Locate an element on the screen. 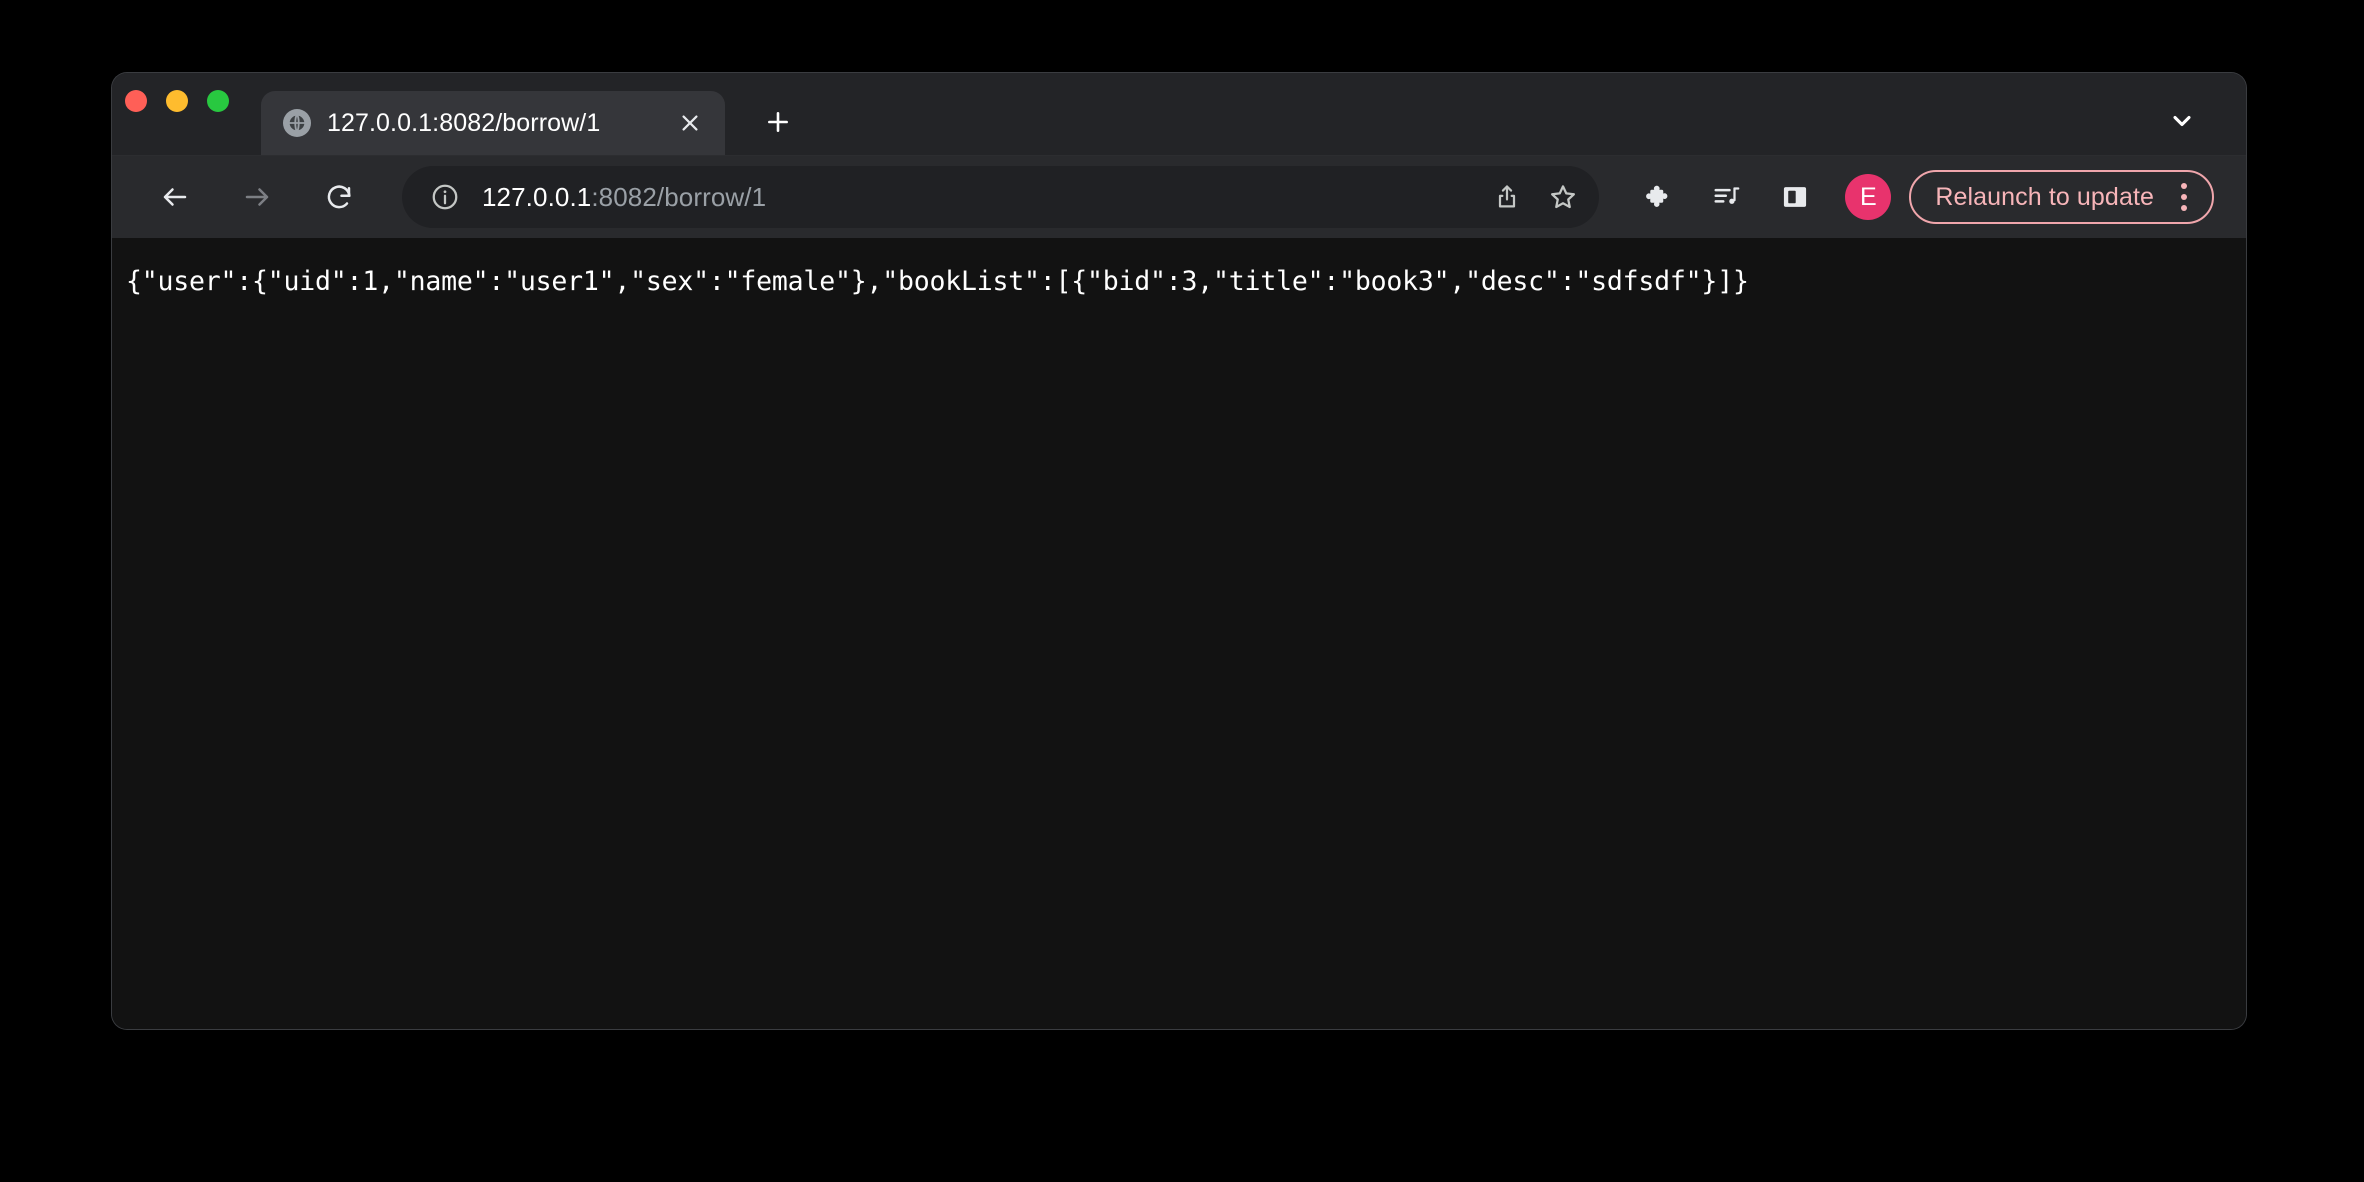 This screenshot has height=1182, width=2364. tab-strip: 127.0.0.1:8082/borrow/1 is located at coordinates (1179, 114).